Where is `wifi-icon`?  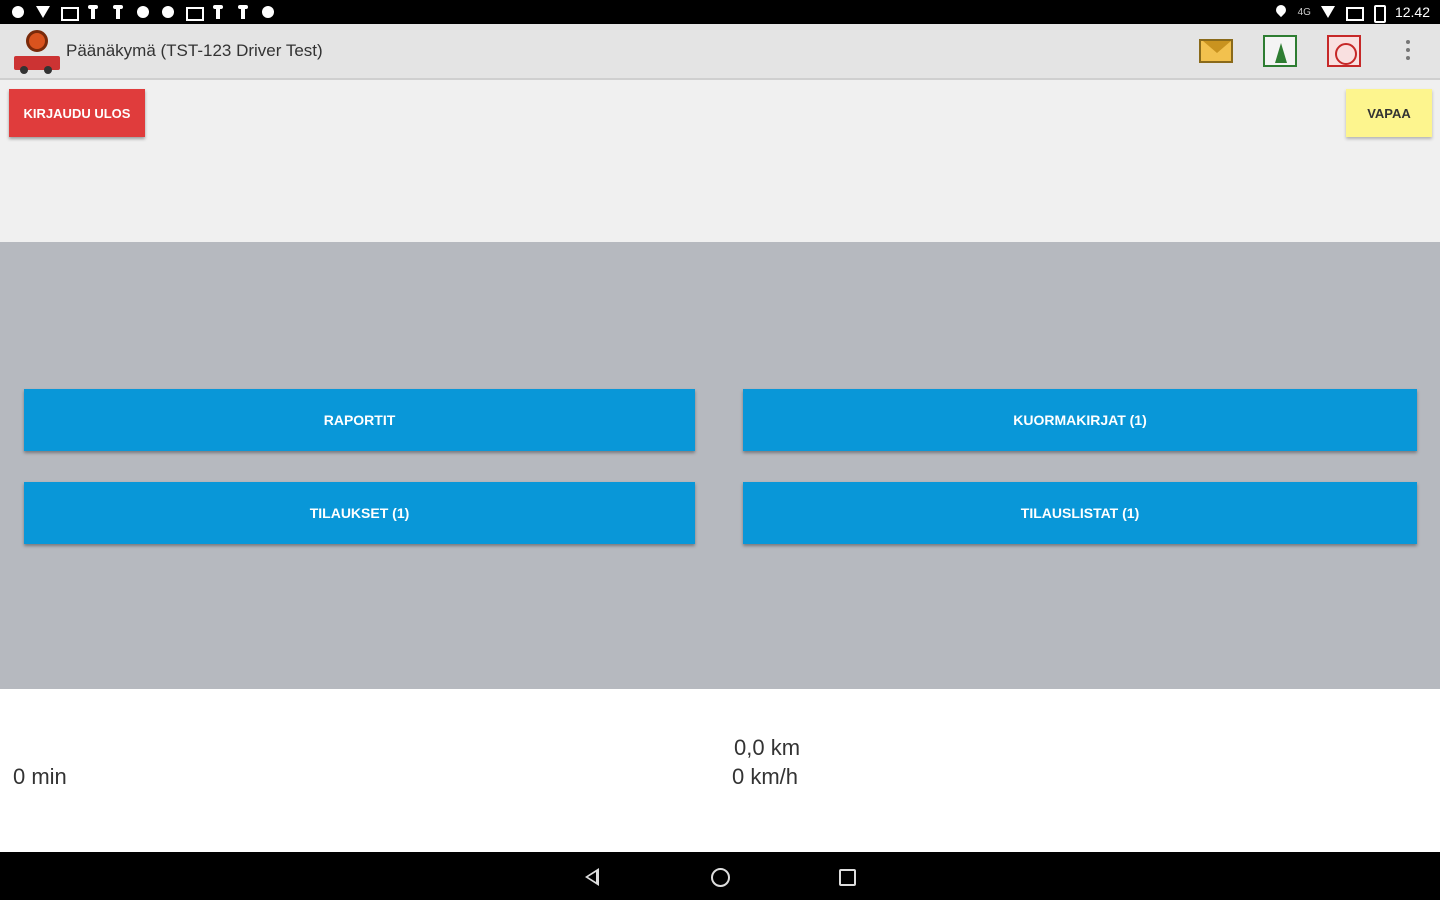 wifi-icon is located at coordinates (1328, 12).